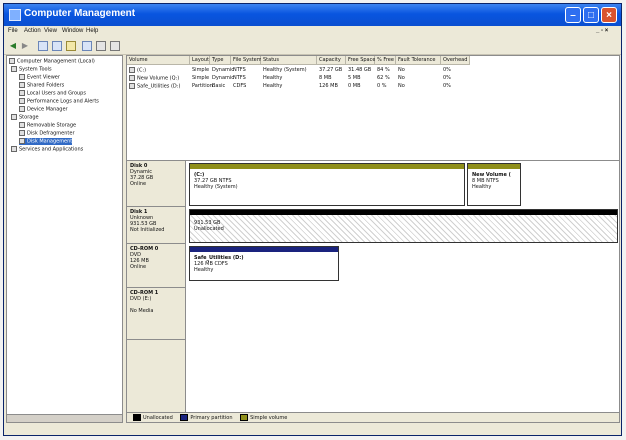 Image resolution: width=626 pixels, height=440 pixels. Describe the element at coordinates (52, 61) in the screenshot. I see `tree-item-computer-management: Computer Management (Local)` at that location.